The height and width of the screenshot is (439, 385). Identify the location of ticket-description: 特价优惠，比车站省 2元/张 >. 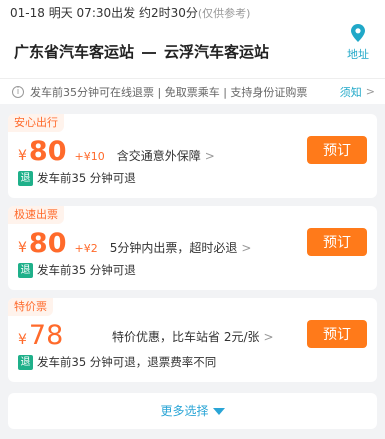
(193, 336).